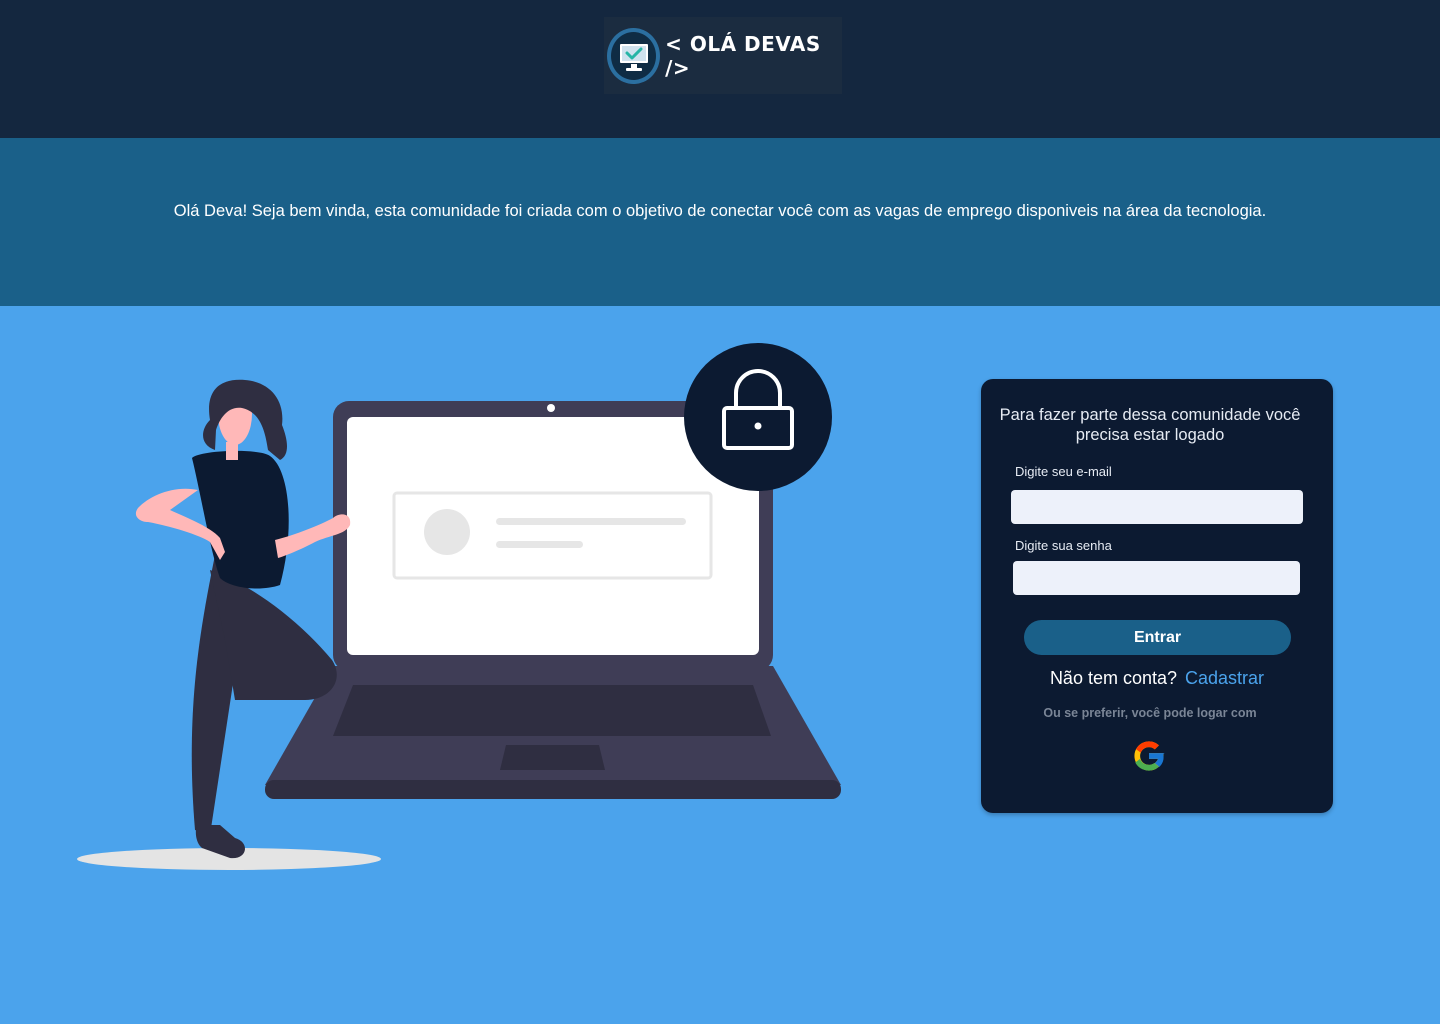  Describe the element at coordinates (1063, 545) in the screenshot. I see `password-label: Digite sua senha` at that location.